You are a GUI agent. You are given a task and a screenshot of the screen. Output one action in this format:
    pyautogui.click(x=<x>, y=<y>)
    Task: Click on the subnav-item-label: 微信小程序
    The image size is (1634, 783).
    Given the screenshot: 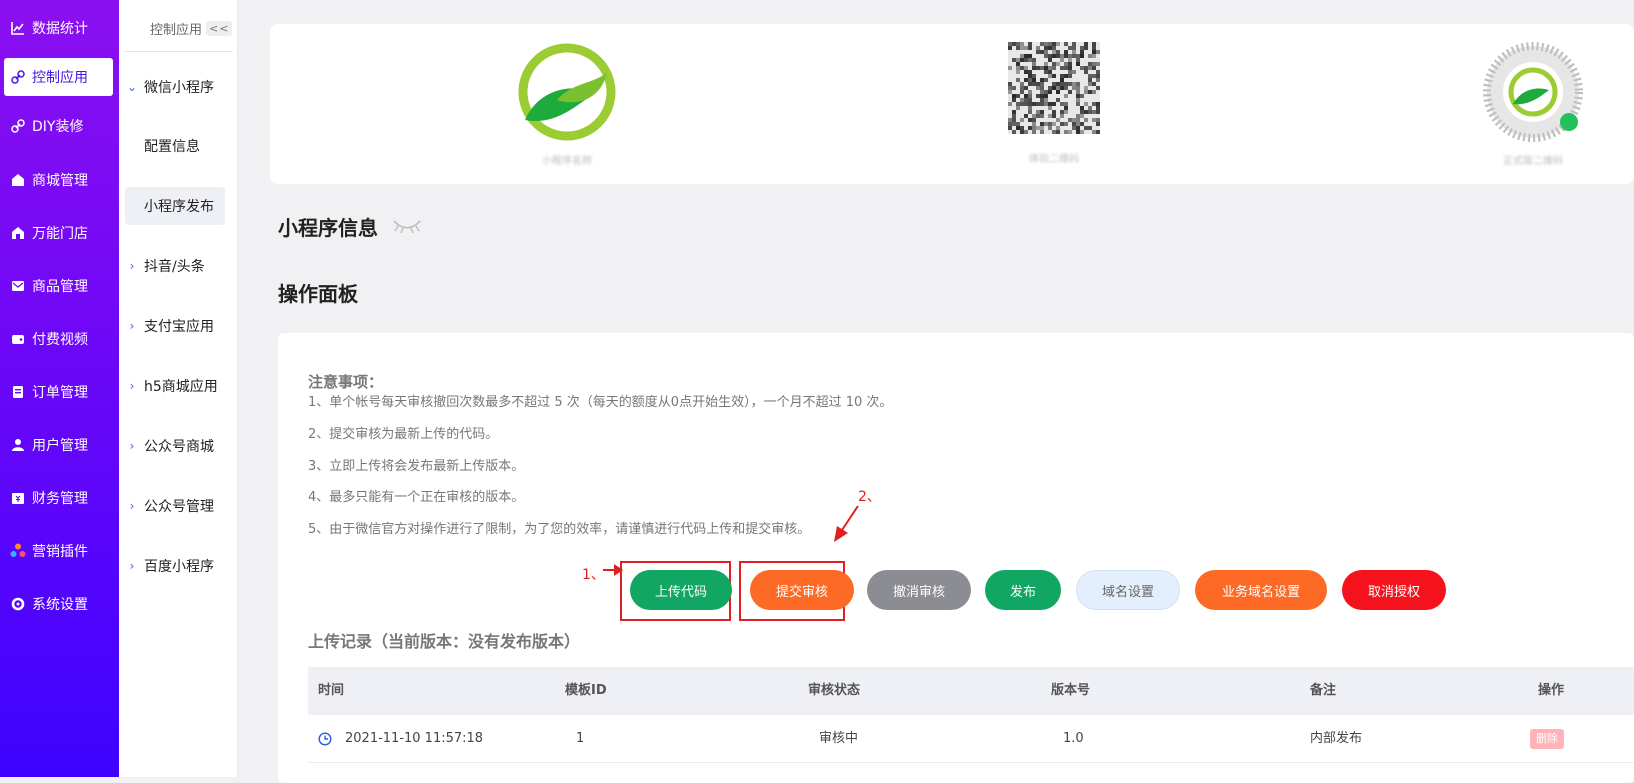 What is the action you would take?
    pyautogui.click(x=179, y=88)
    